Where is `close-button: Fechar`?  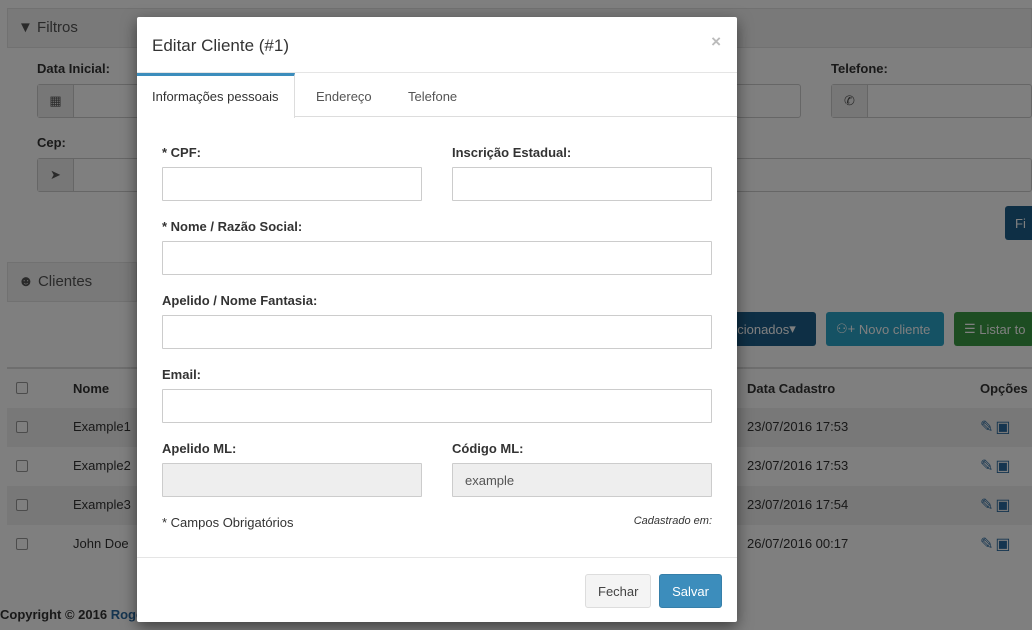 close-button: Fechar is located at coordinates (618, 591).